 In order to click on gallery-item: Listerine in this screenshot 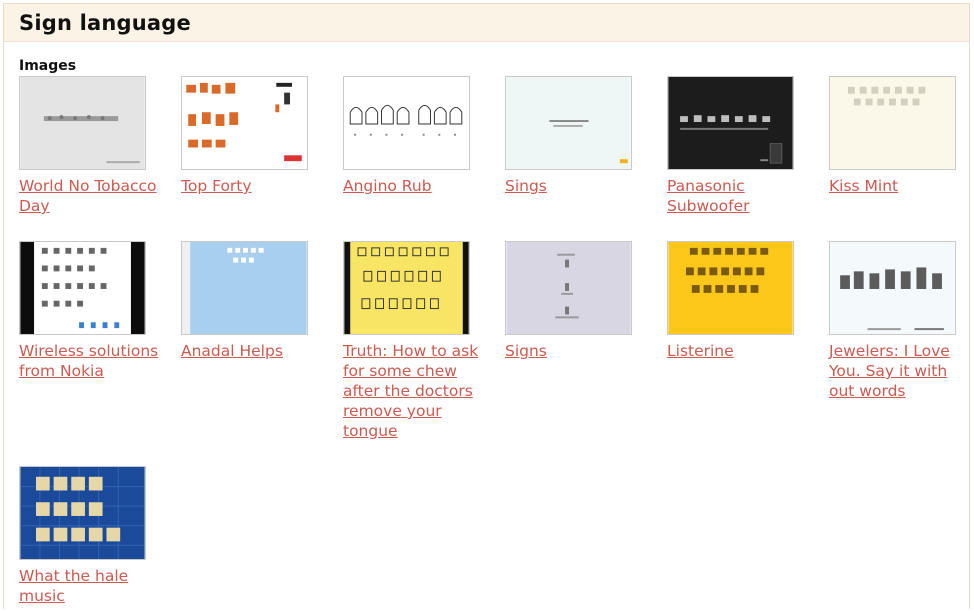, I will do `click(737, 301)`.